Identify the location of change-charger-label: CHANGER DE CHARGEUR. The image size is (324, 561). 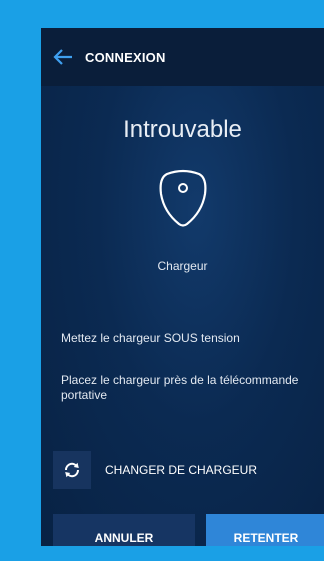
(181, 470).